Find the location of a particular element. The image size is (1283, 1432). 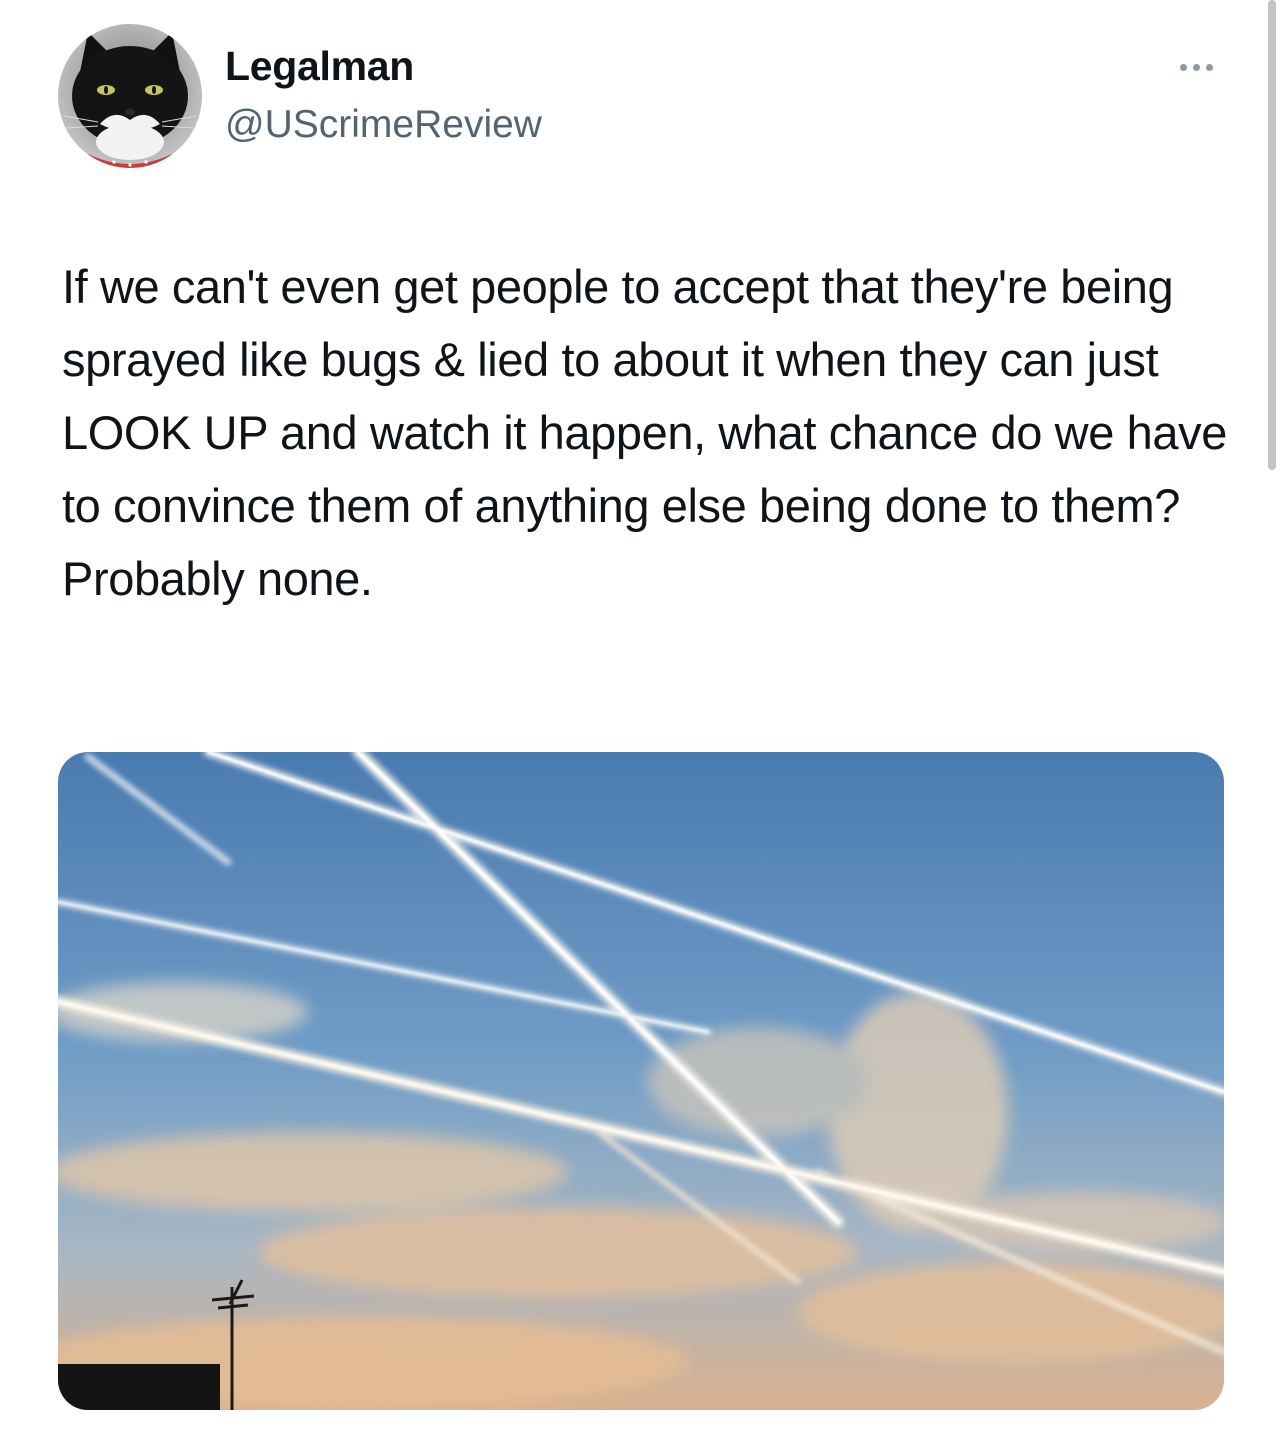

author-display-name: Legalman is located at coordinates (319, 66).